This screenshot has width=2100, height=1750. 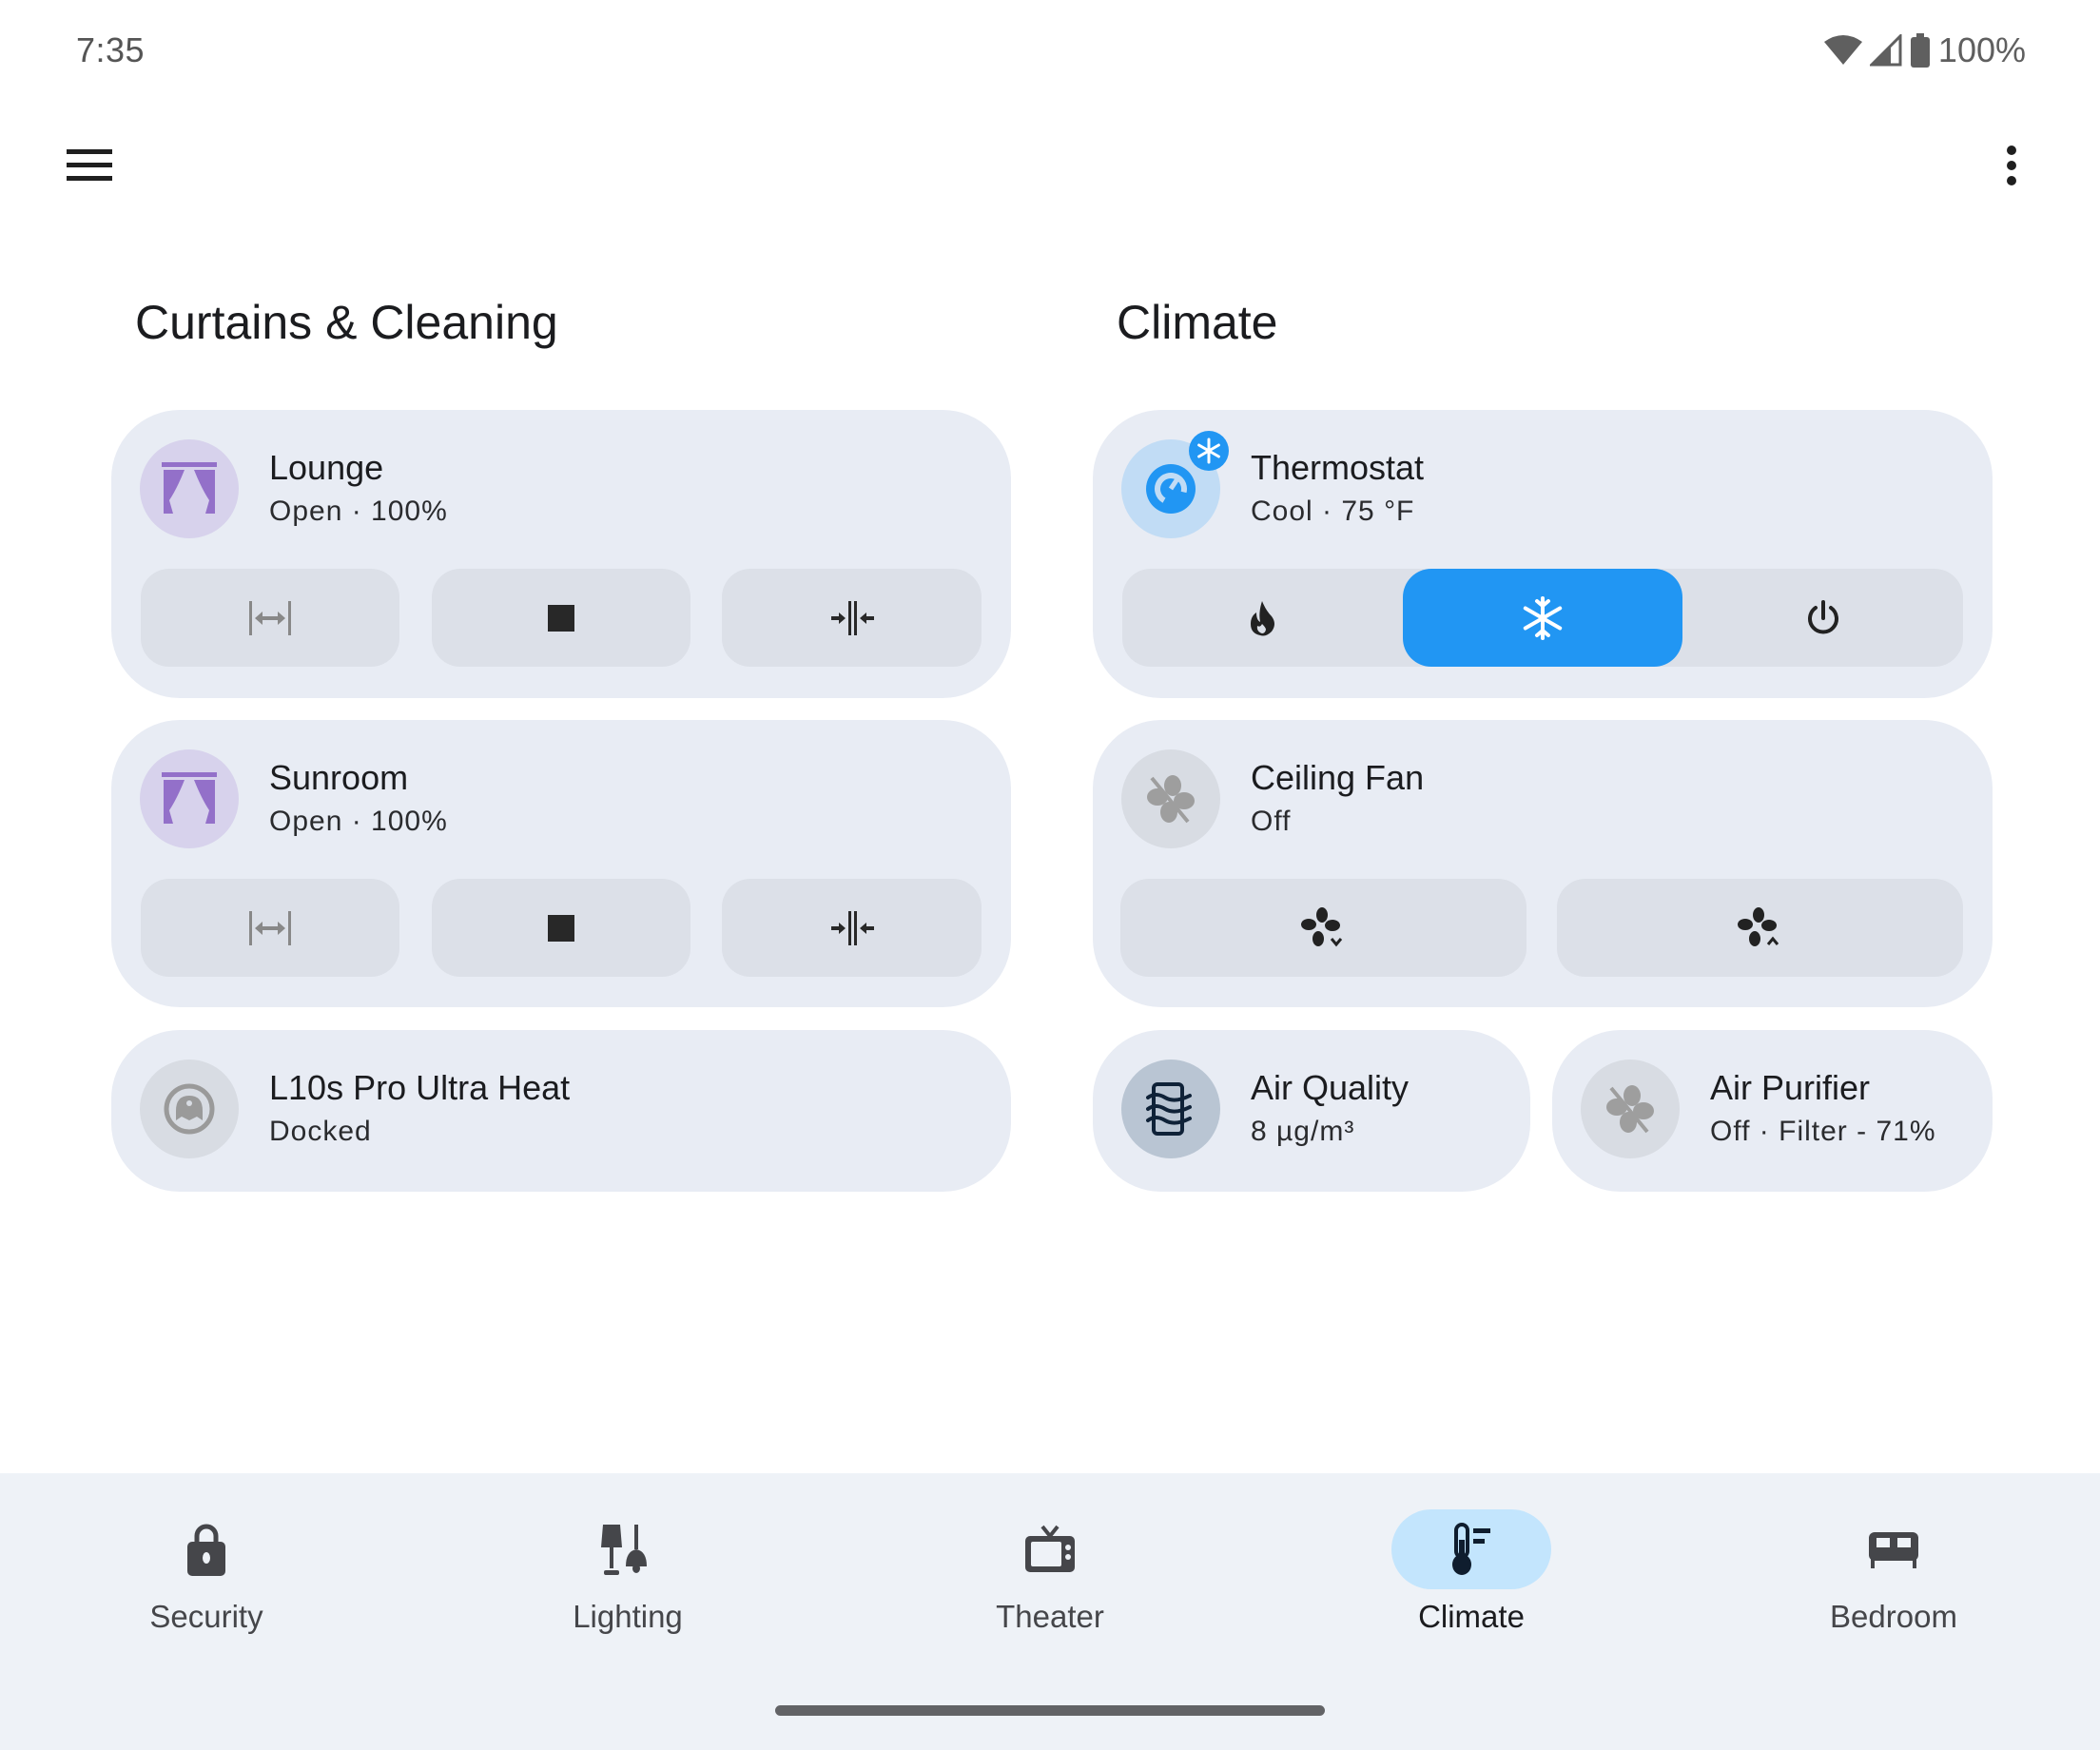 I want to click on robot-vacuum-icon, so click(x=189, y=1109).